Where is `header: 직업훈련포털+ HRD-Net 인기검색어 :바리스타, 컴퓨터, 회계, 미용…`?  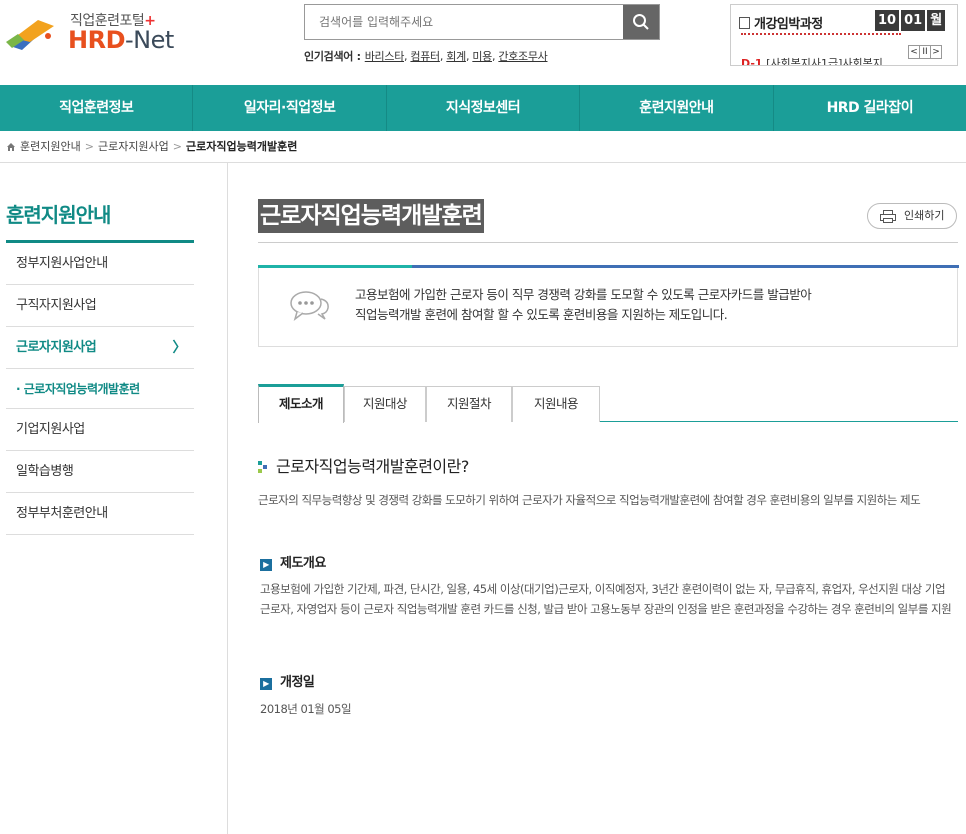 header: 직업훈련포털+ HRD-Net 인기검색어 :바리스타, 컴퓨터, 회계, 미용… is located at coordinates (483, 42).